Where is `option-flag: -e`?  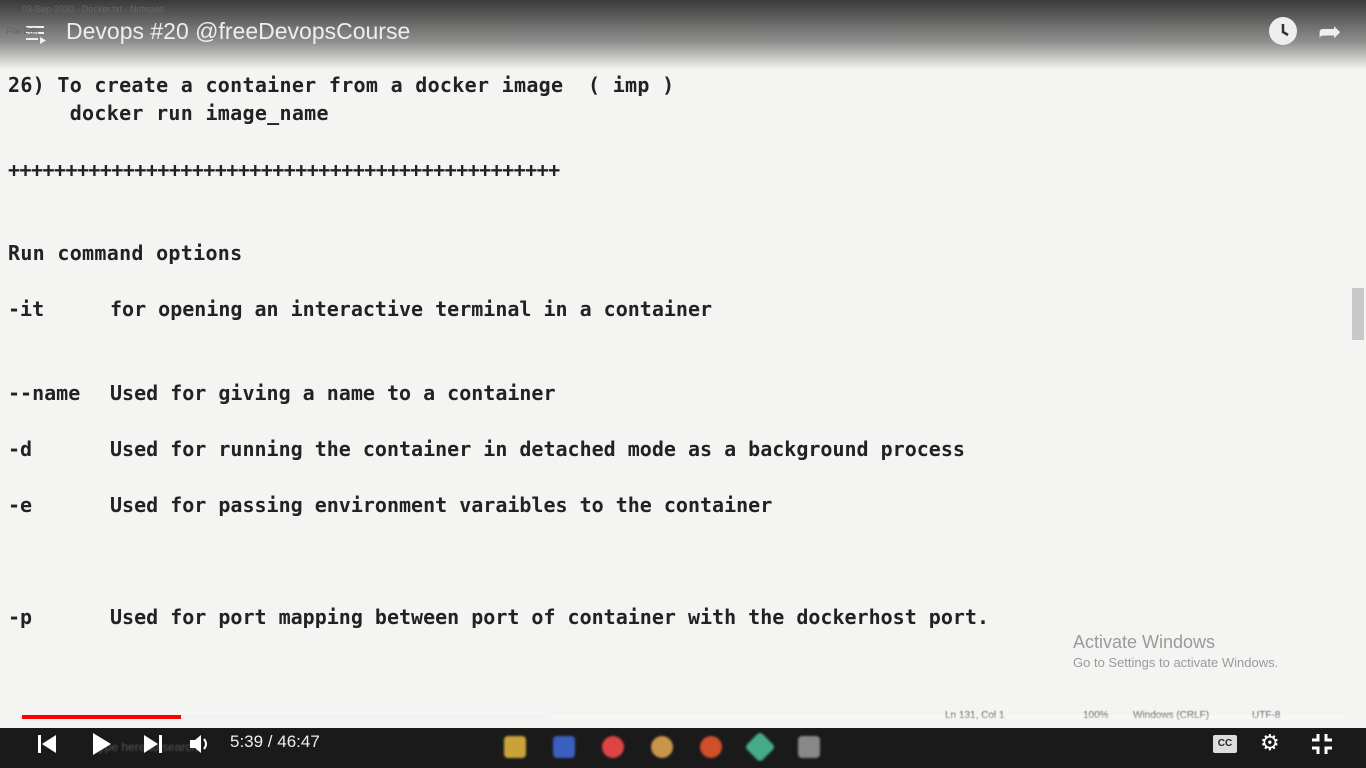 option-flag: -e is located at coordinates (20, 505).